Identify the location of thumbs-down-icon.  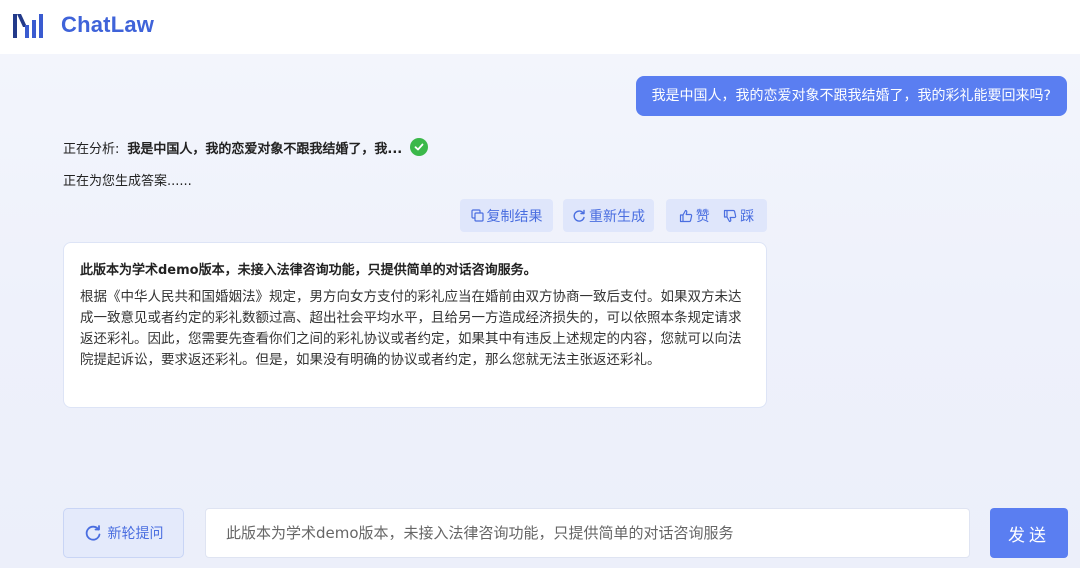
(730, 215).